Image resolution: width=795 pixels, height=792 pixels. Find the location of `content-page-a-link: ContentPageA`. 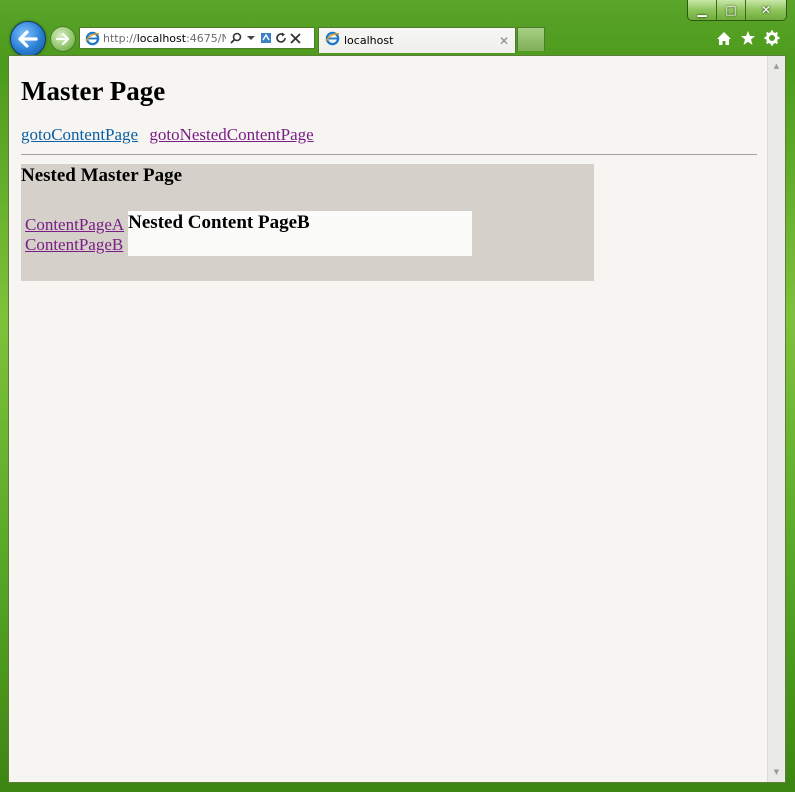

content-page-a-link: ContentPageA is located at coordinates (74, 225).